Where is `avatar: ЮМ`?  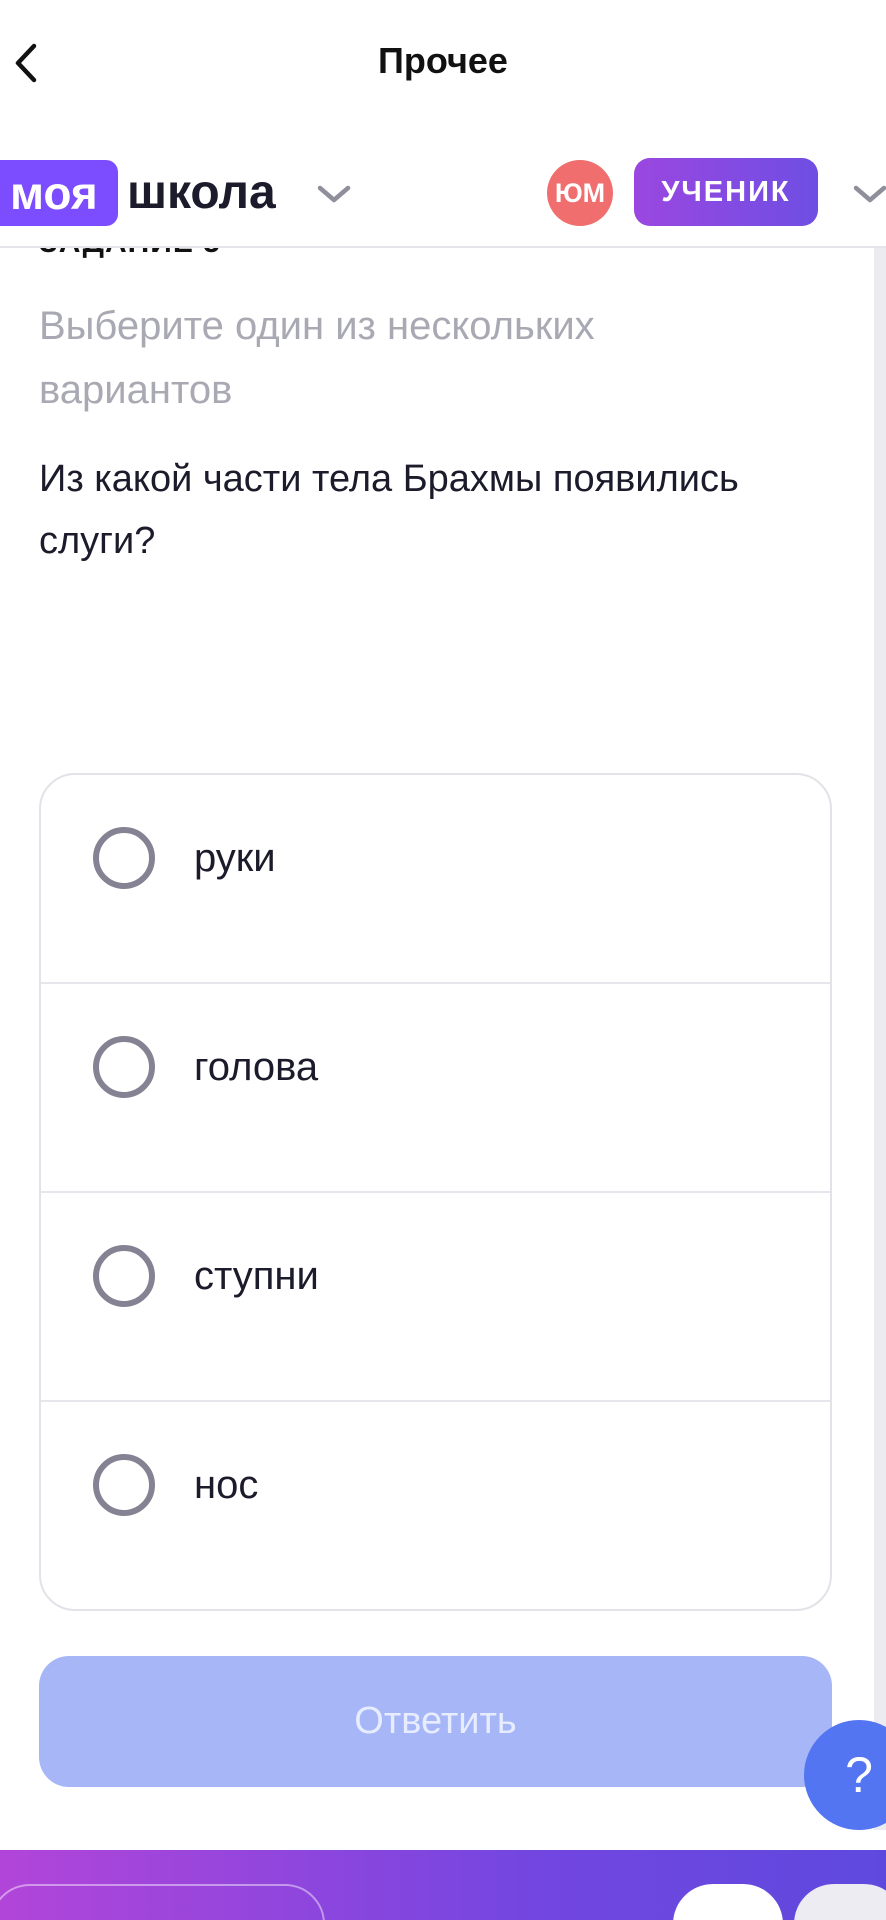 avatar: ЮМ is located at coordinates (580, 193).